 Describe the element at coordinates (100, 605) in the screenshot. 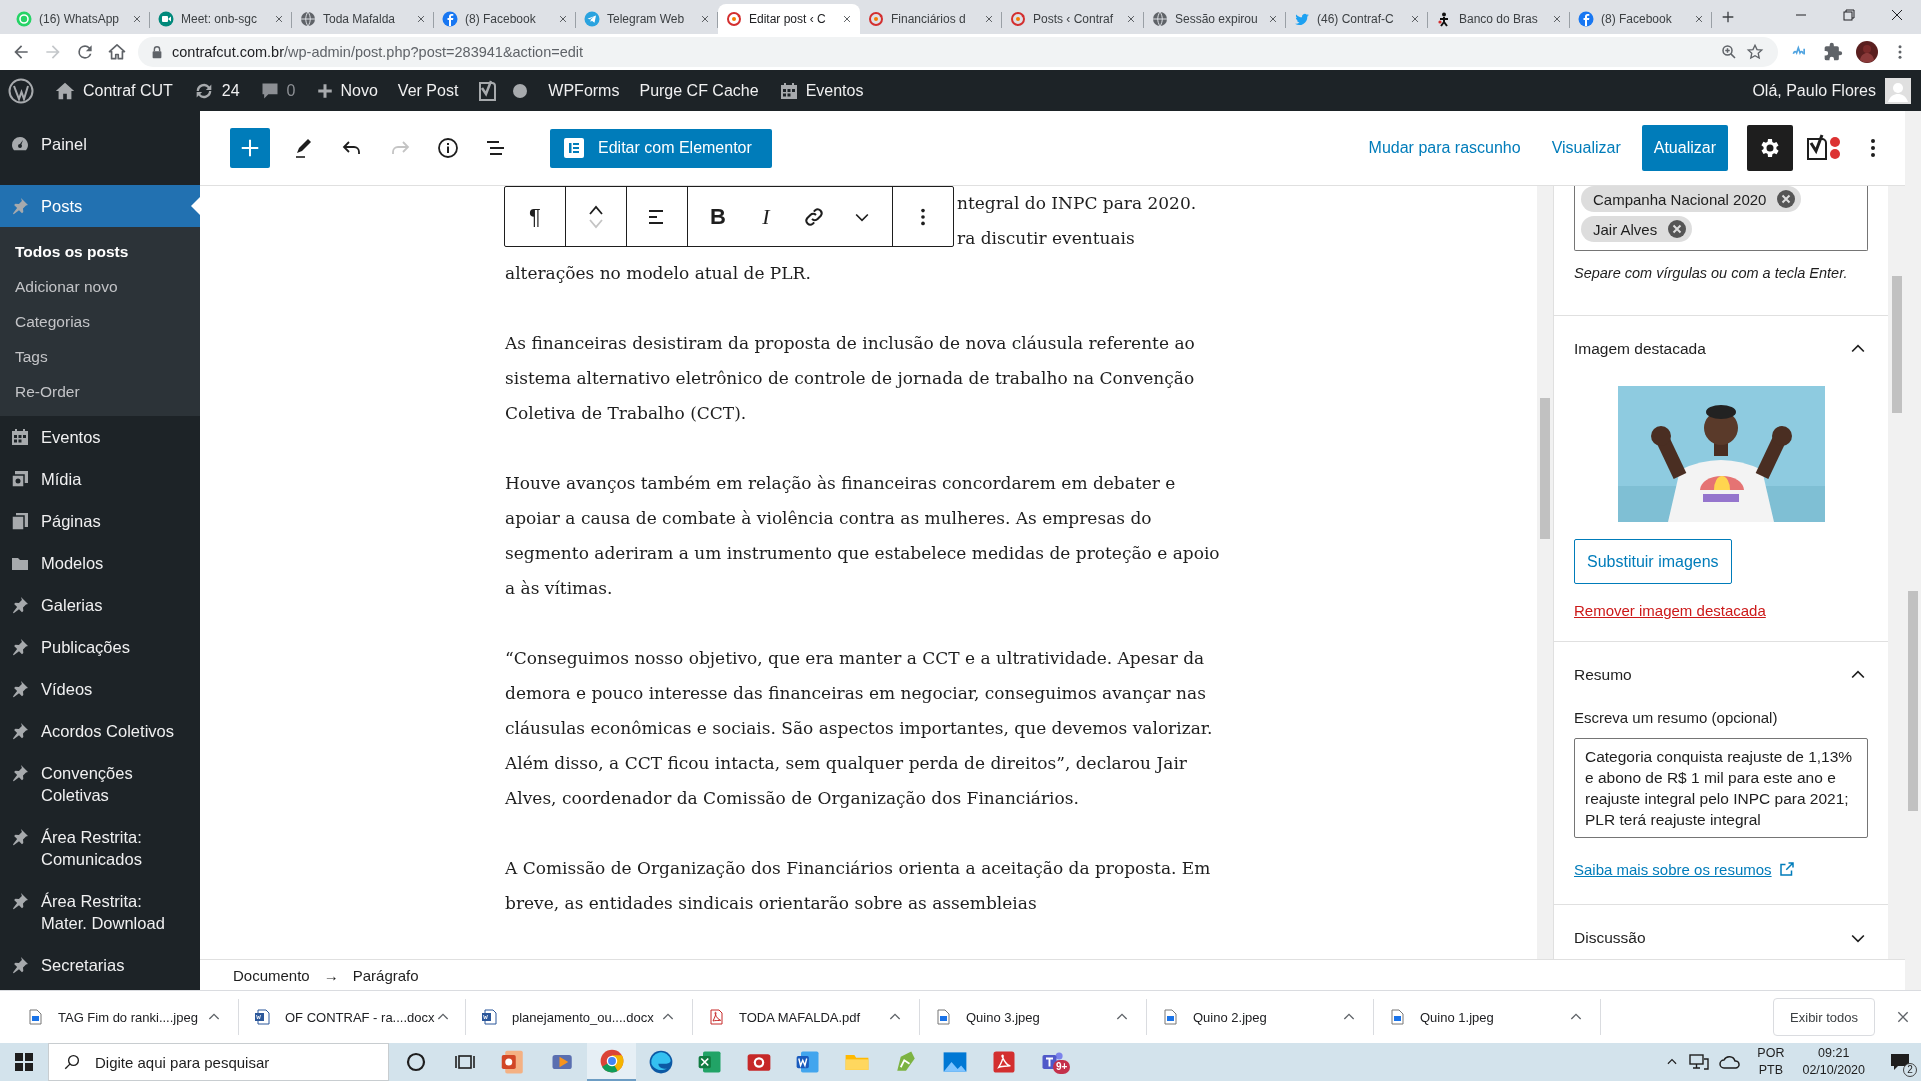

I see `sidebar-item: Galerias` at that location.